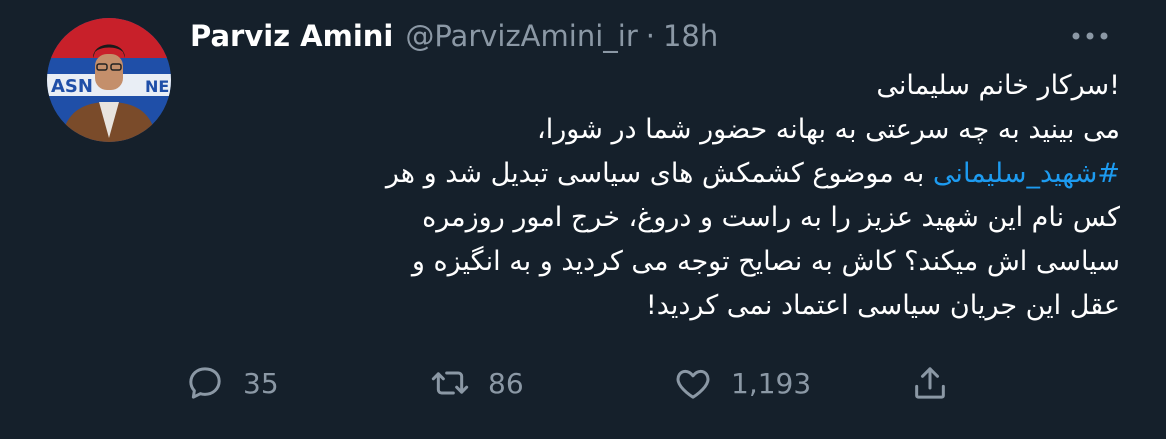  I want to click on more-icon, so click(1090, 36).